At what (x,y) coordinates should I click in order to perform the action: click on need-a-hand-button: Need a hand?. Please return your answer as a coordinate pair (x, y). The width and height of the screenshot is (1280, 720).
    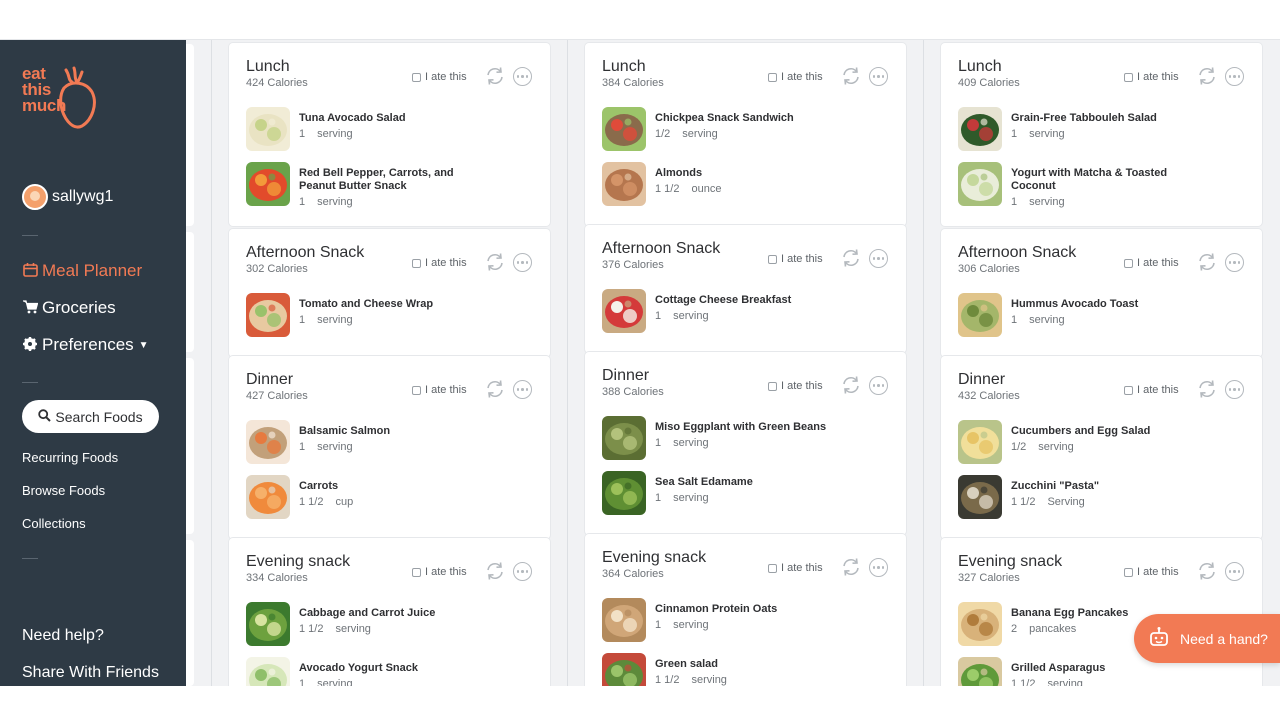
    Looking at the image, I should click on (1207, 638).